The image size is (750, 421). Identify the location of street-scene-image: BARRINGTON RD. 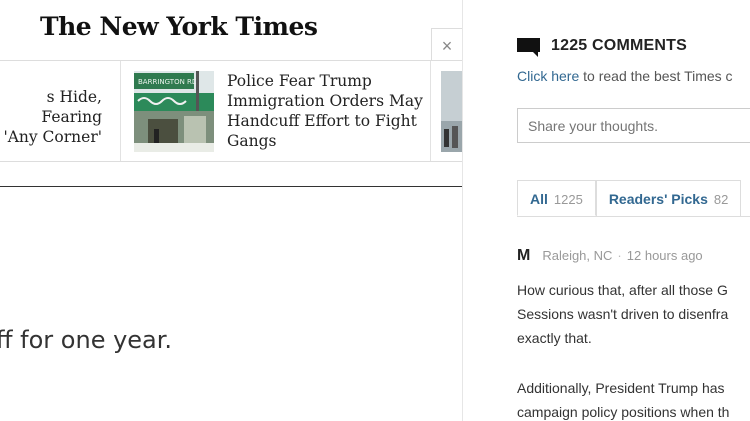
(174, 111).